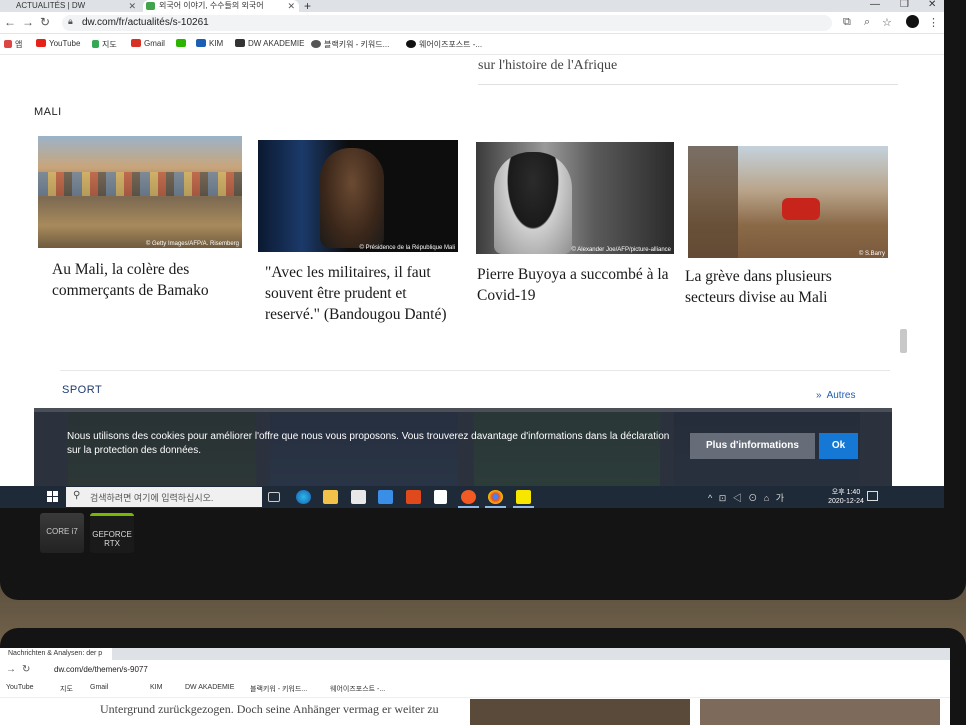 The width and height of the screenshot is (966, 725). I want to click on app-icon, so click(440, 497).